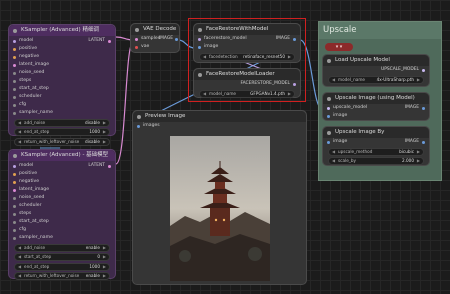 This screenshot has height=294, width=450. Describe the element at coordinates (376, 161) in the screenshot. I see `scale-by-widget: ◀ scale_by 2.000 ▶` at that location.